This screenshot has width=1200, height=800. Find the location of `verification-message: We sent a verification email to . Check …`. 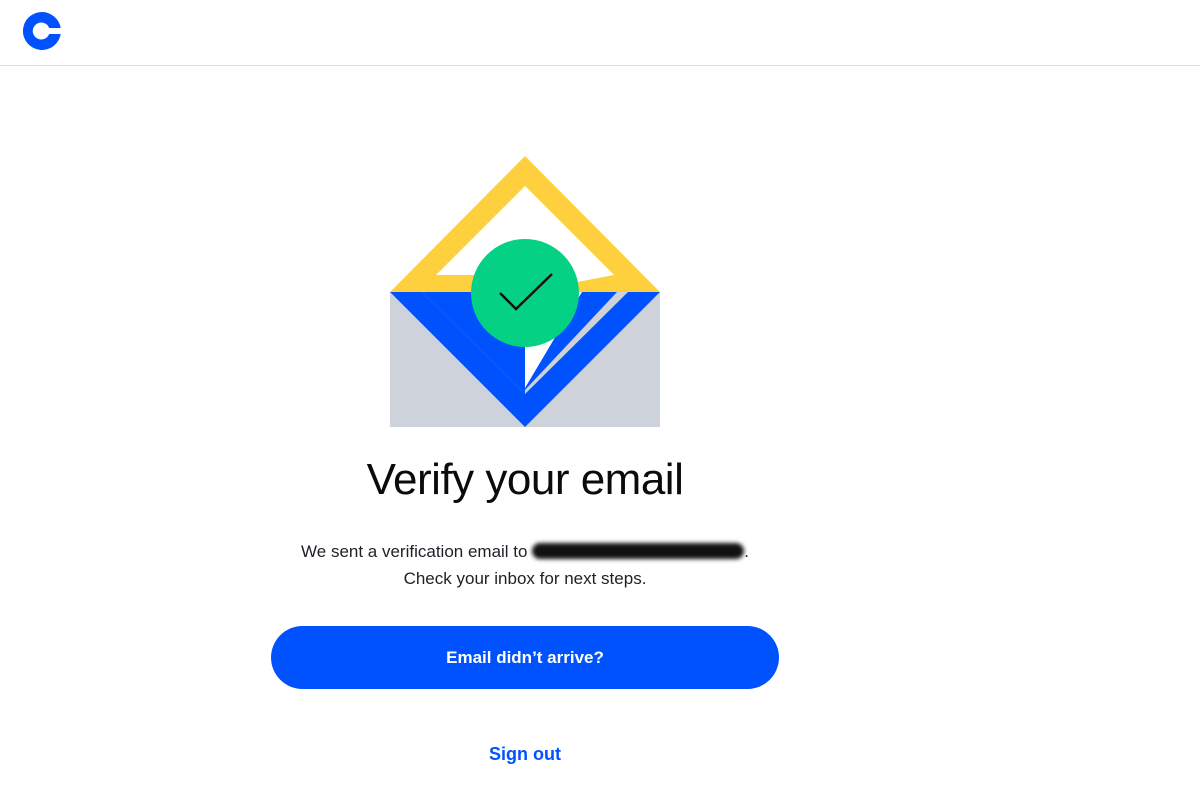

verification-message: We sent a verification email to . Check … is located at coordinates (525, 565).